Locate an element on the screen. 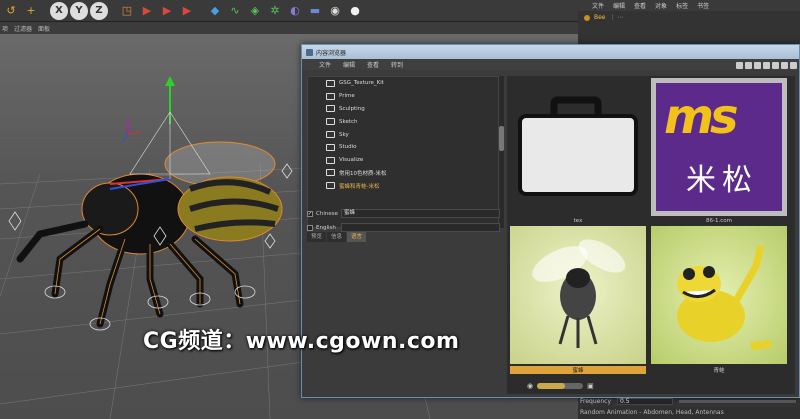  render-settings-icon: ▶ is located at coordinates (187, 11).